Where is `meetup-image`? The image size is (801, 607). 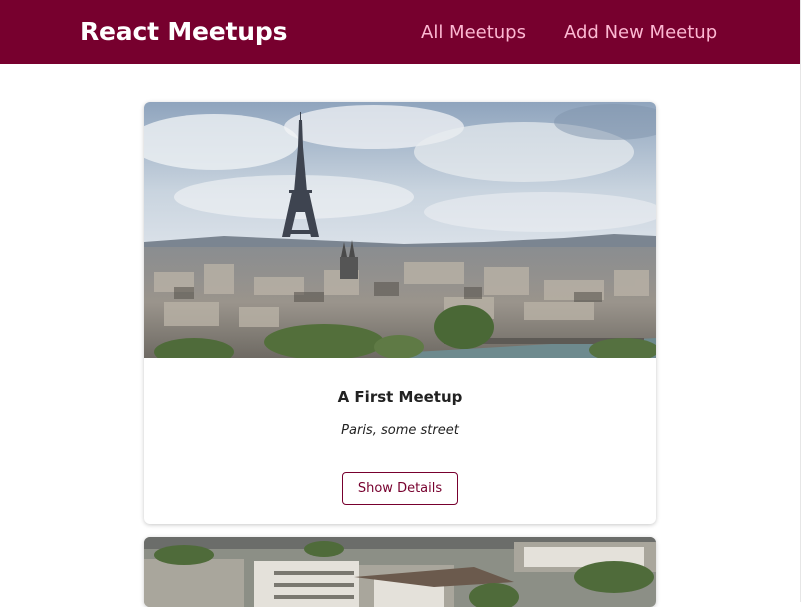
meetup-image is located at coordinates (400, 572).